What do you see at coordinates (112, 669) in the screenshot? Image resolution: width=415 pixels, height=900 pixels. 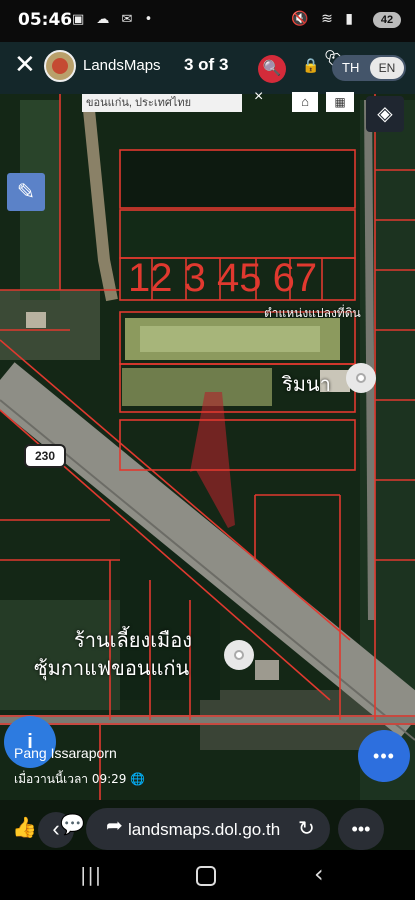 I see `place-label-shop-line2: ซุ้มกาแฟขอนแก่น` at bounding box center [112, 669].